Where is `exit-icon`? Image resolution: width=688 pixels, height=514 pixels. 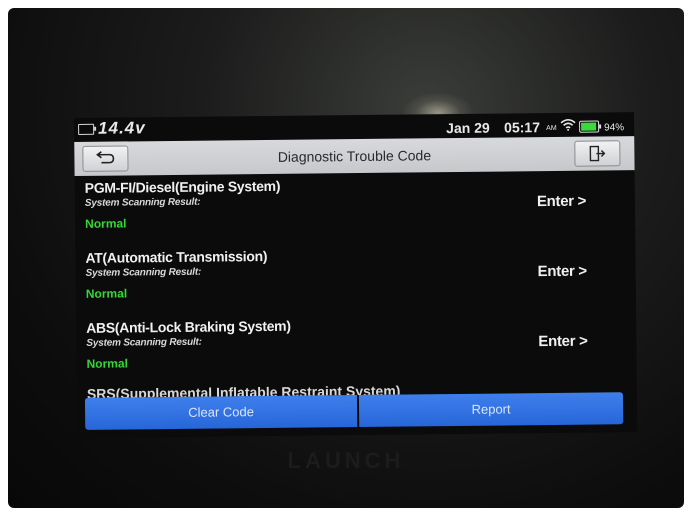 exit-icon is located at coordinates (597, 153).